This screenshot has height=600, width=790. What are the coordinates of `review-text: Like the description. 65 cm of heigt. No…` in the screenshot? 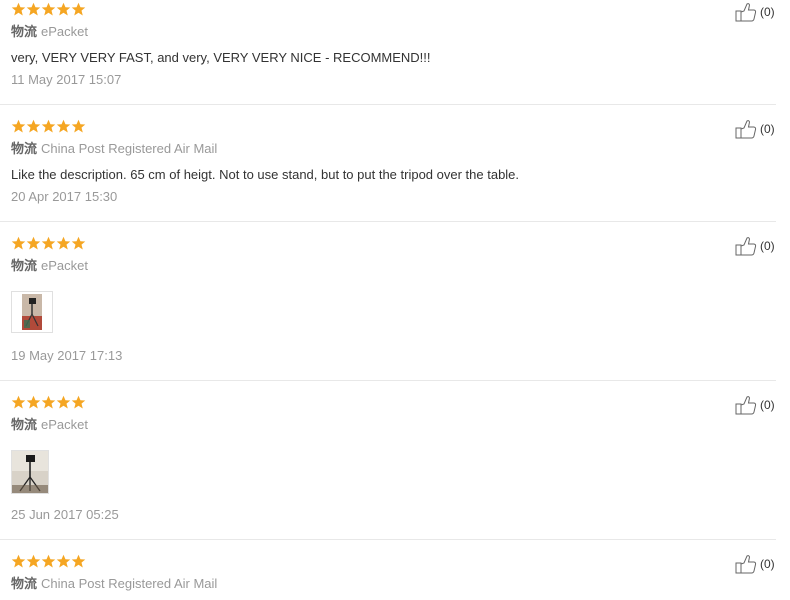 It's located at (265, 174).